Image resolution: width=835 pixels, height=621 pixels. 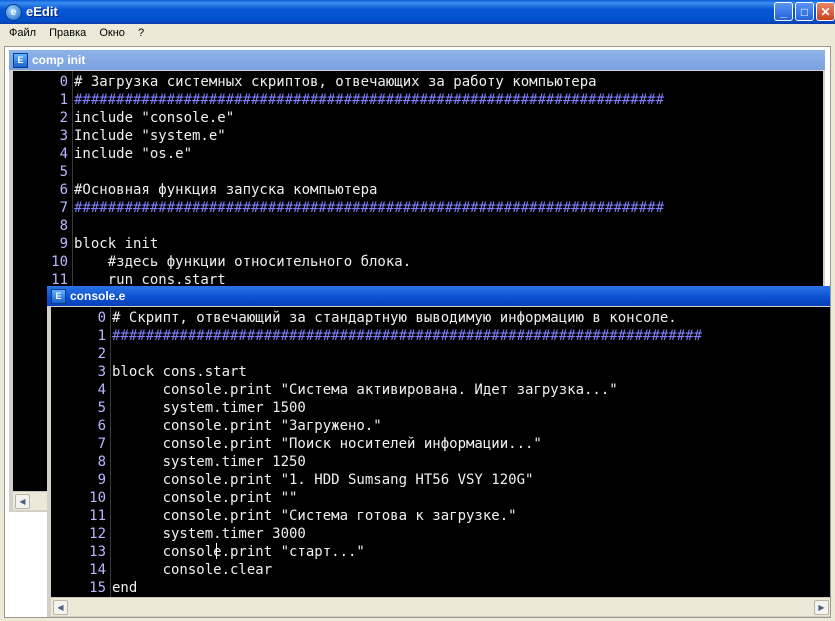 What do you see at coordinates (417, 12) in the screenshot?
I see `app-titlebar: e eEdit _ □ ✕` at bounding box center [417, 12].